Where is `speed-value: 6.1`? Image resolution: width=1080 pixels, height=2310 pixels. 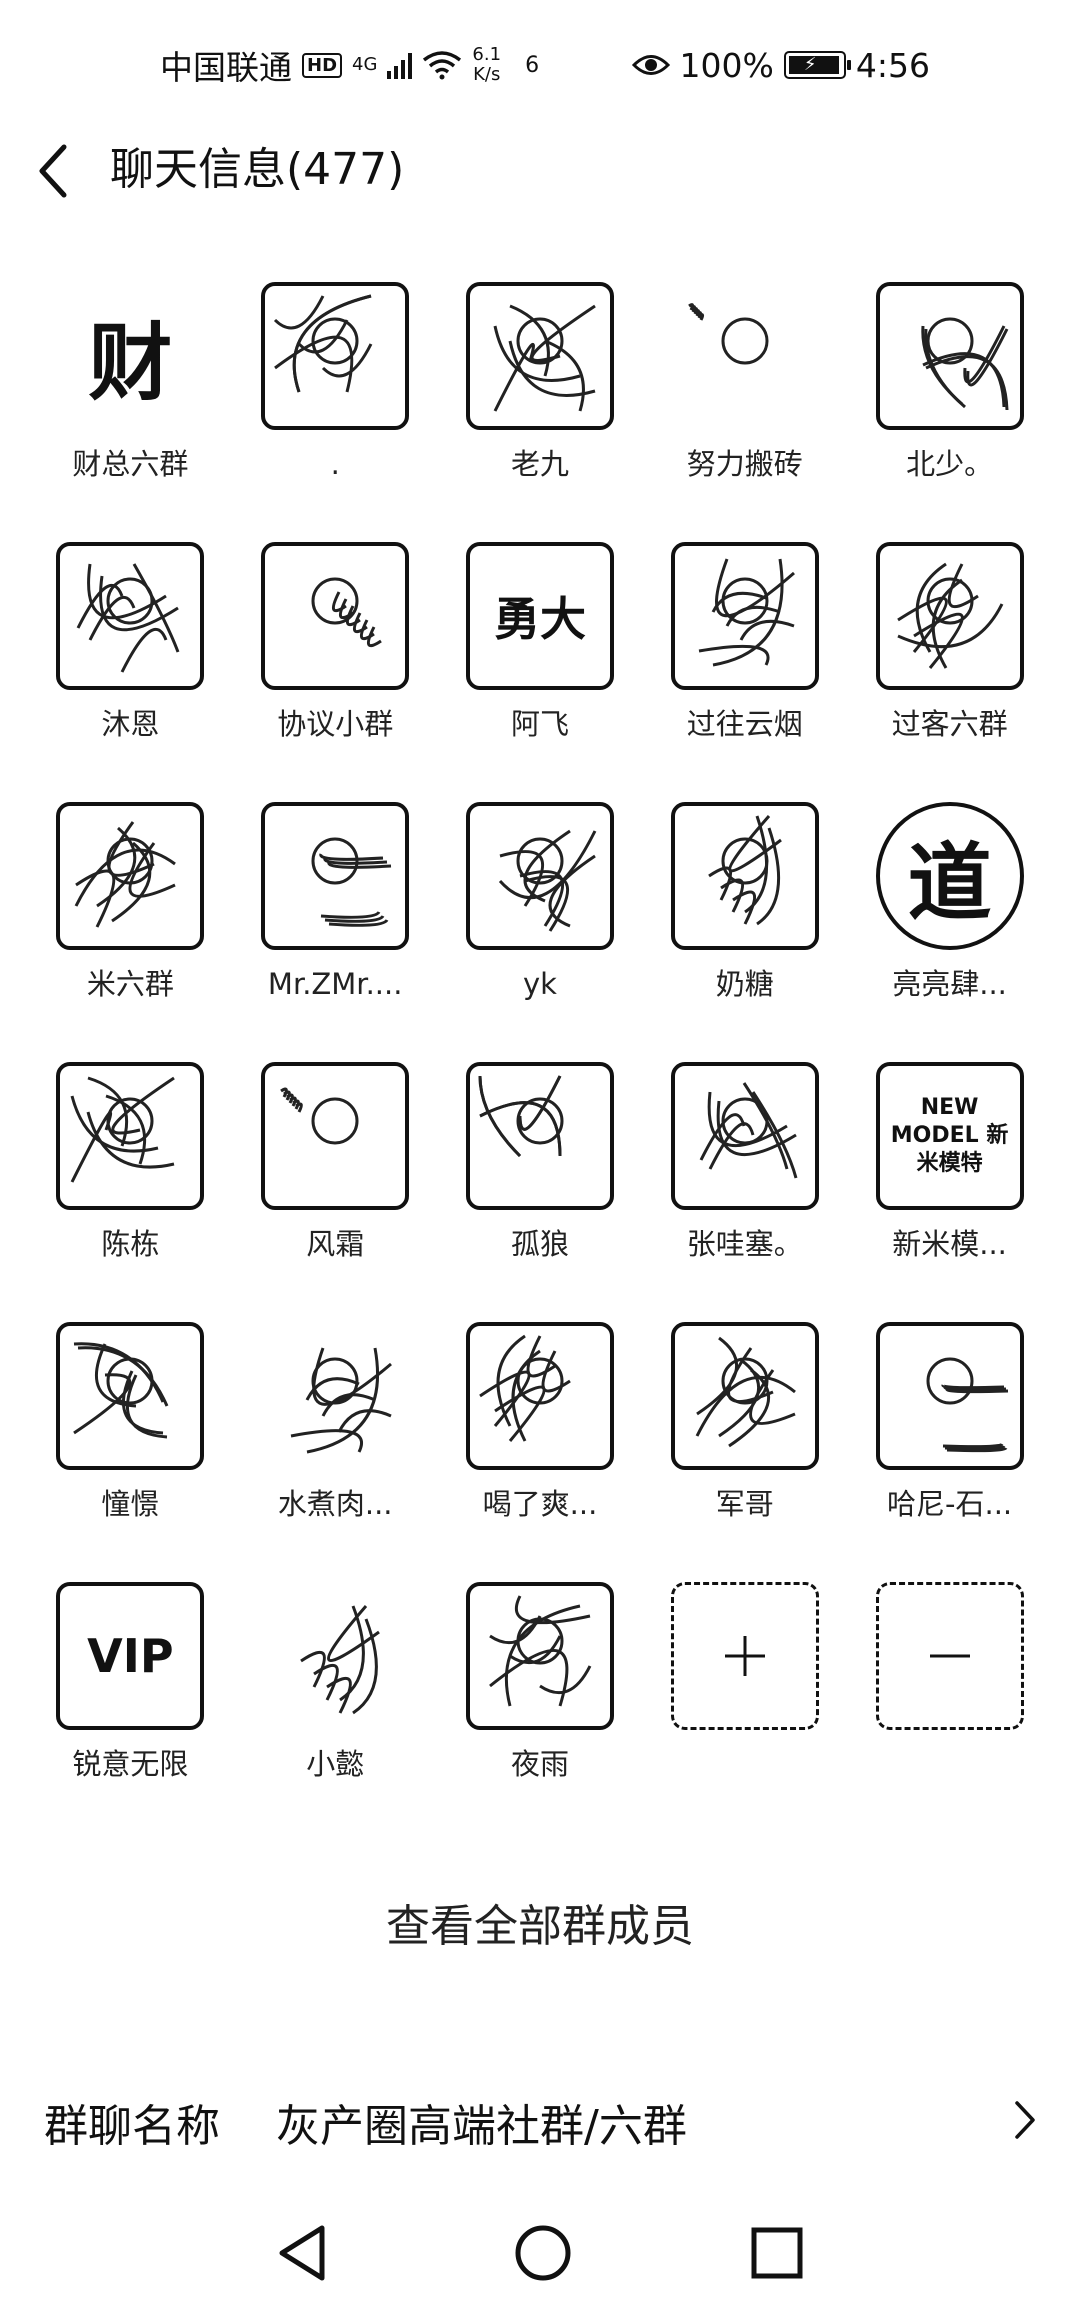 speed-value: 6.1 is located at coordinates (487, 54).